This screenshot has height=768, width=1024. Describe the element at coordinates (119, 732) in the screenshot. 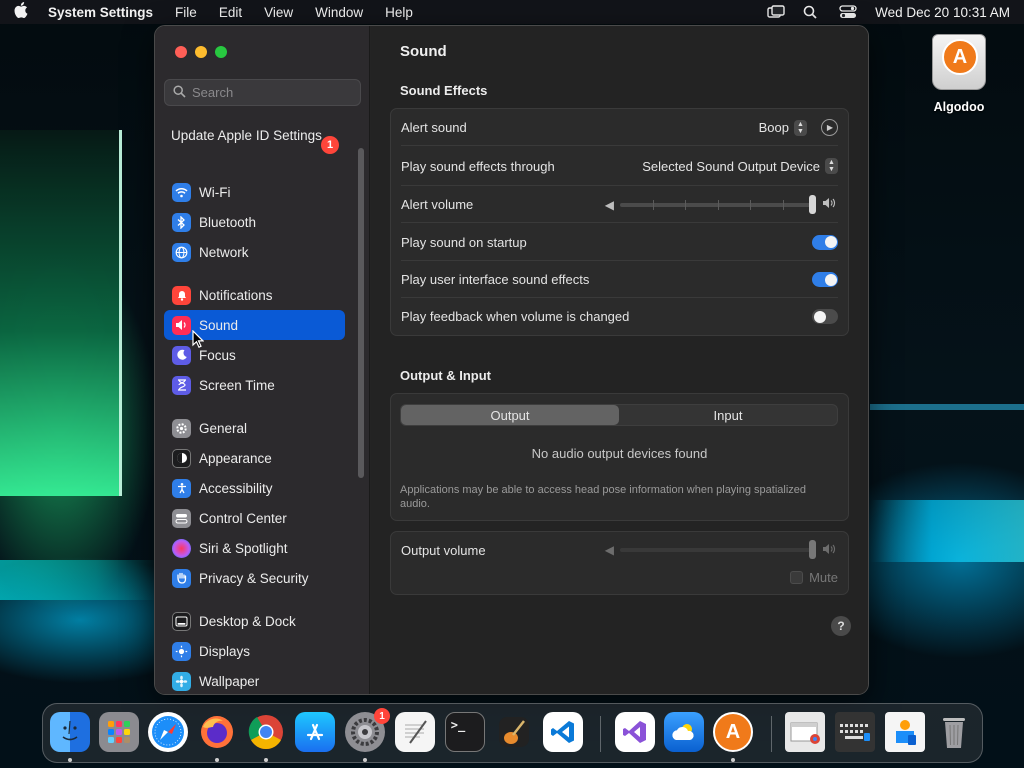

I see `launchpad-icon` at that location.